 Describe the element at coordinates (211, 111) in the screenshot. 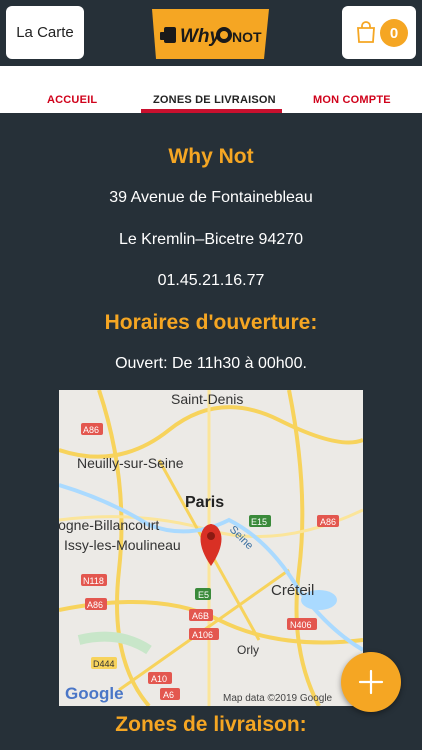

I see `active-tab-indicator` at that location.